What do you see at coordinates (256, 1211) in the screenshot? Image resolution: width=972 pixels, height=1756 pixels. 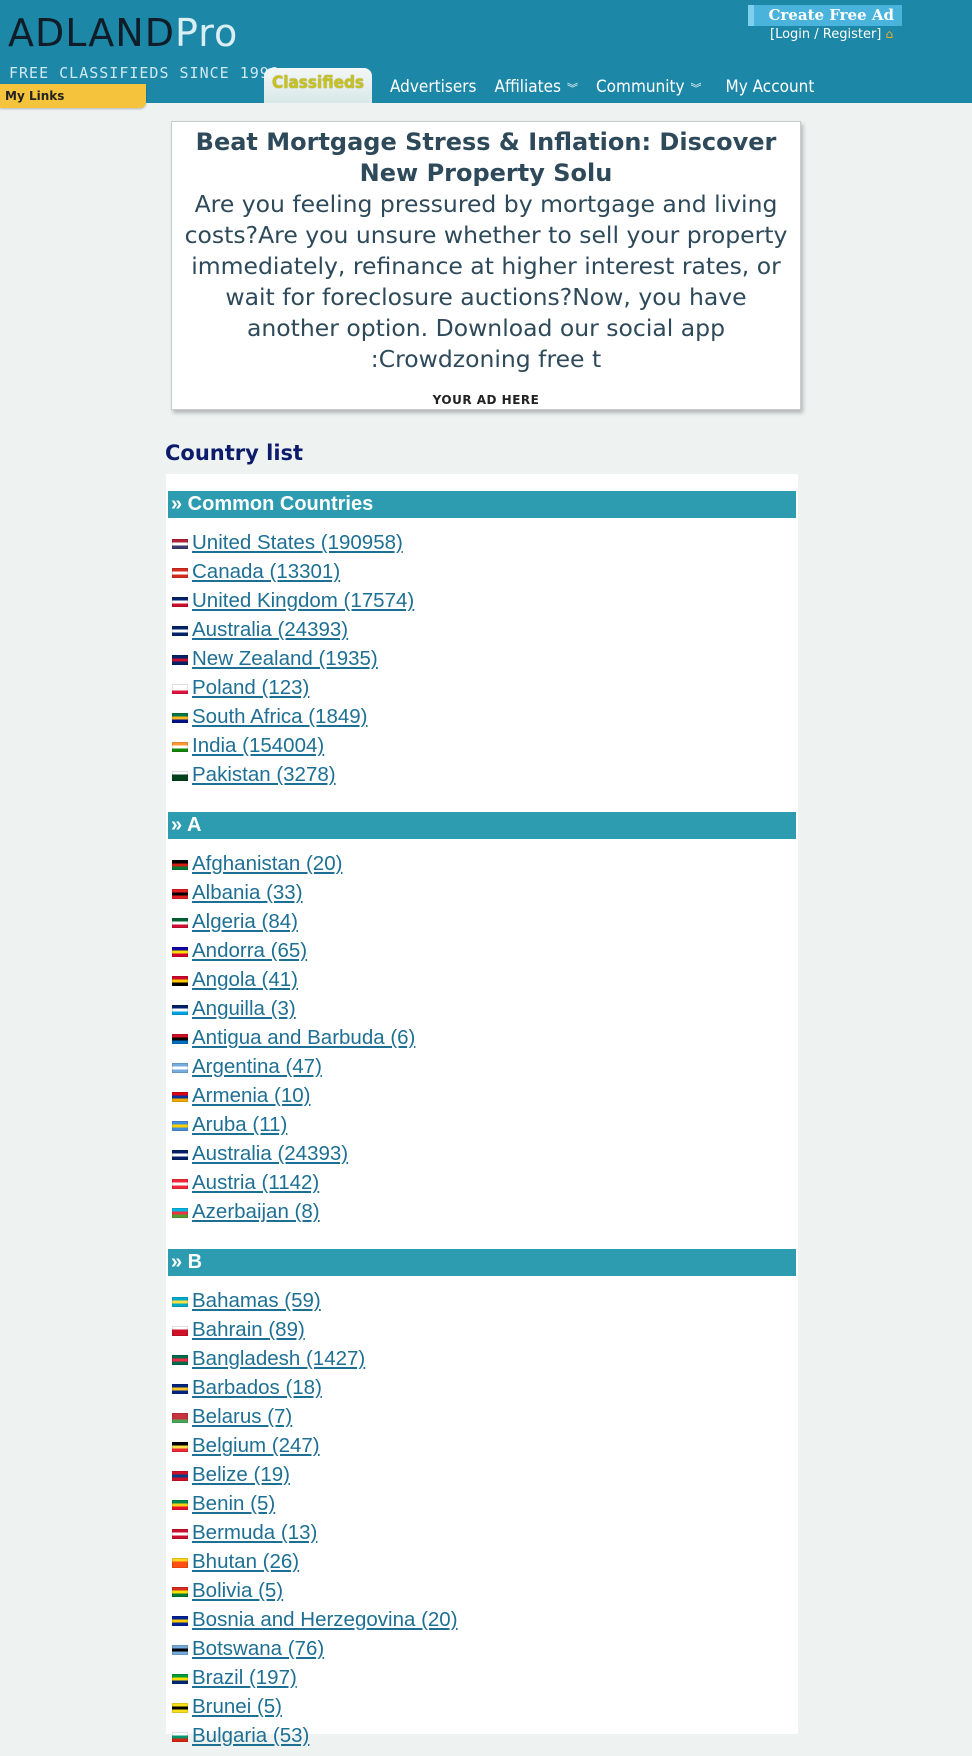 I see `country-link: Azerbaijan (8)` at bounding box center [256, 1211].